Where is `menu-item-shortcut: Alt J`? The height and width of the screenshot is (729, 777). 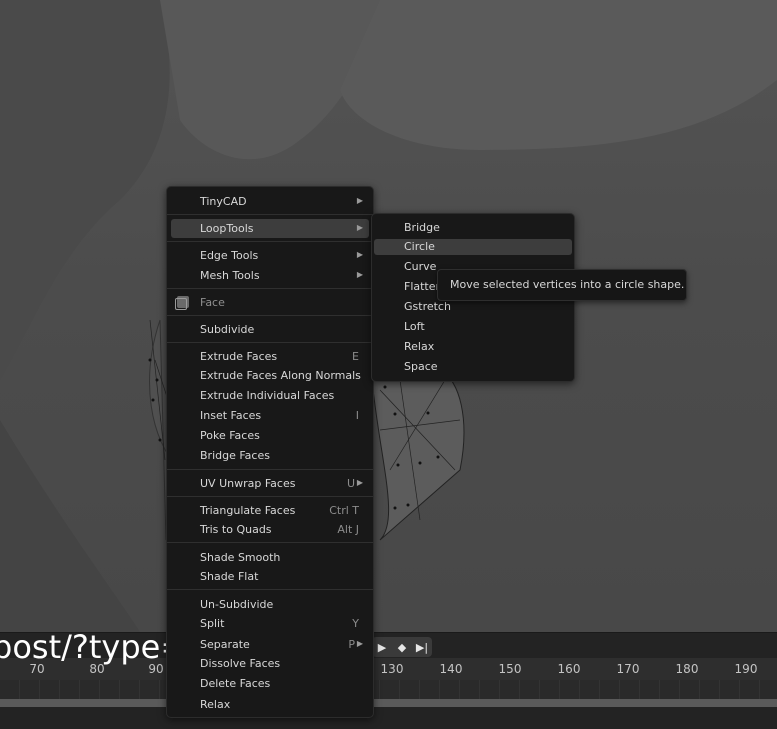 menu-item-shortcut: Alt J is located at coordinates (348, 529).